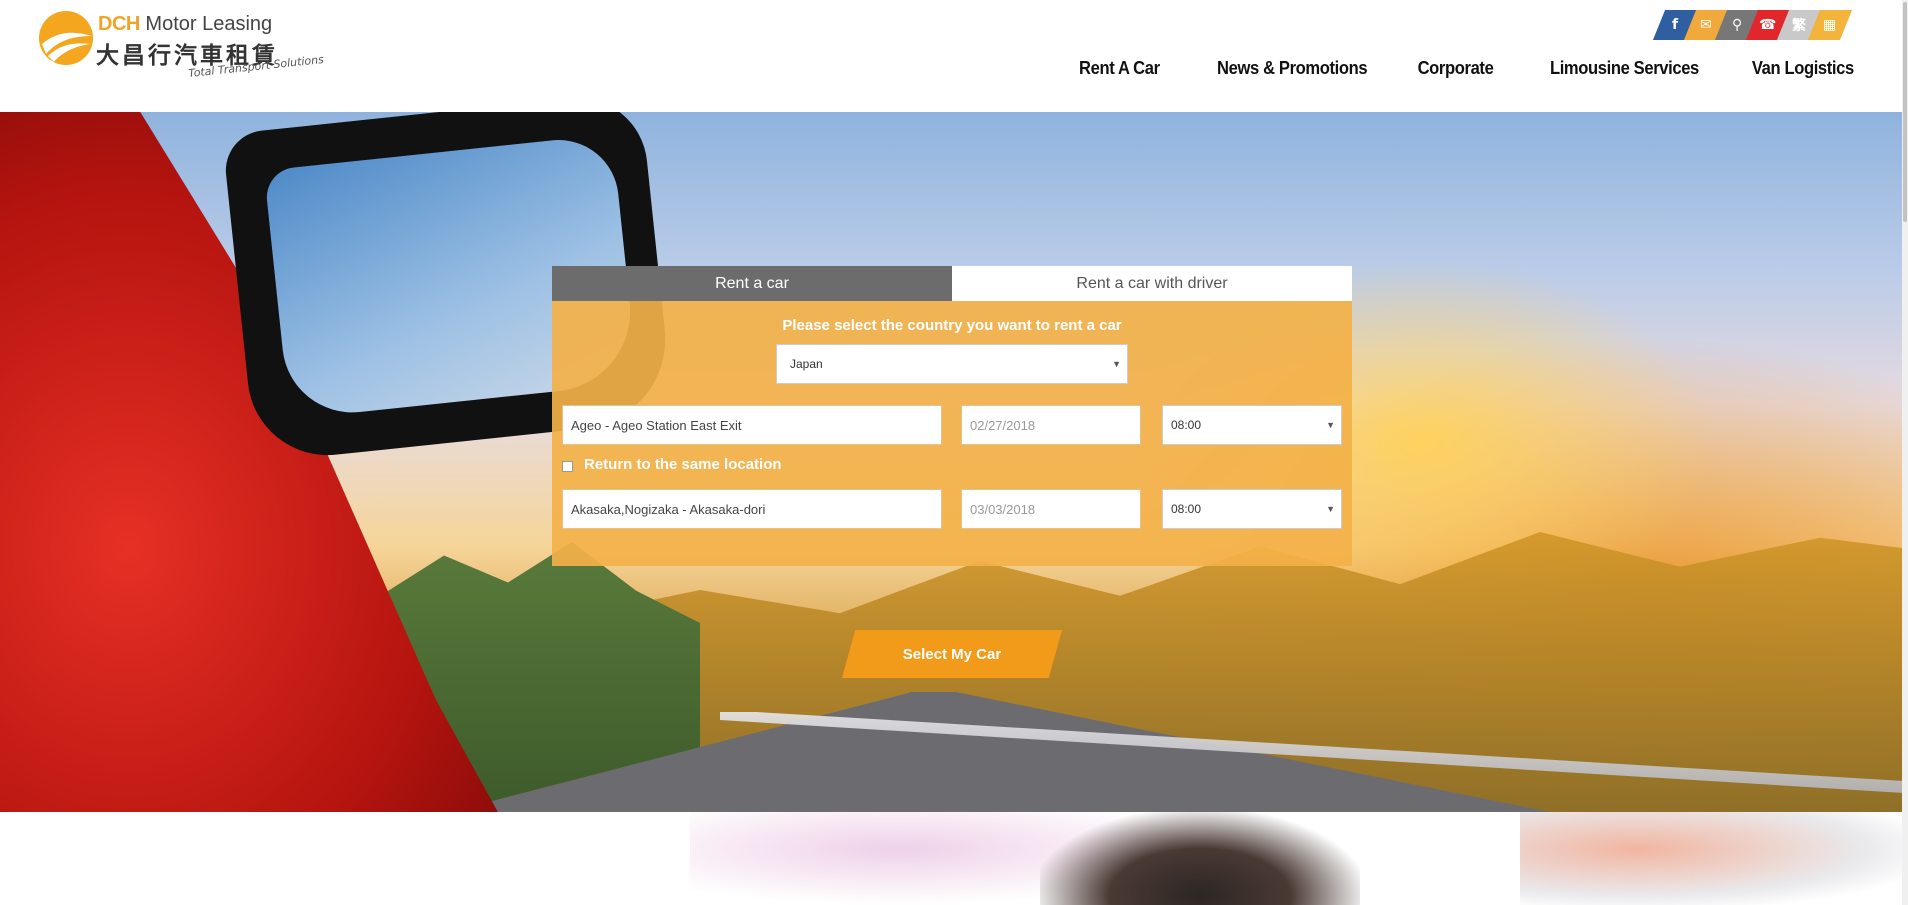  I want to click on grid-icon: ▦, so click(1830, 25).